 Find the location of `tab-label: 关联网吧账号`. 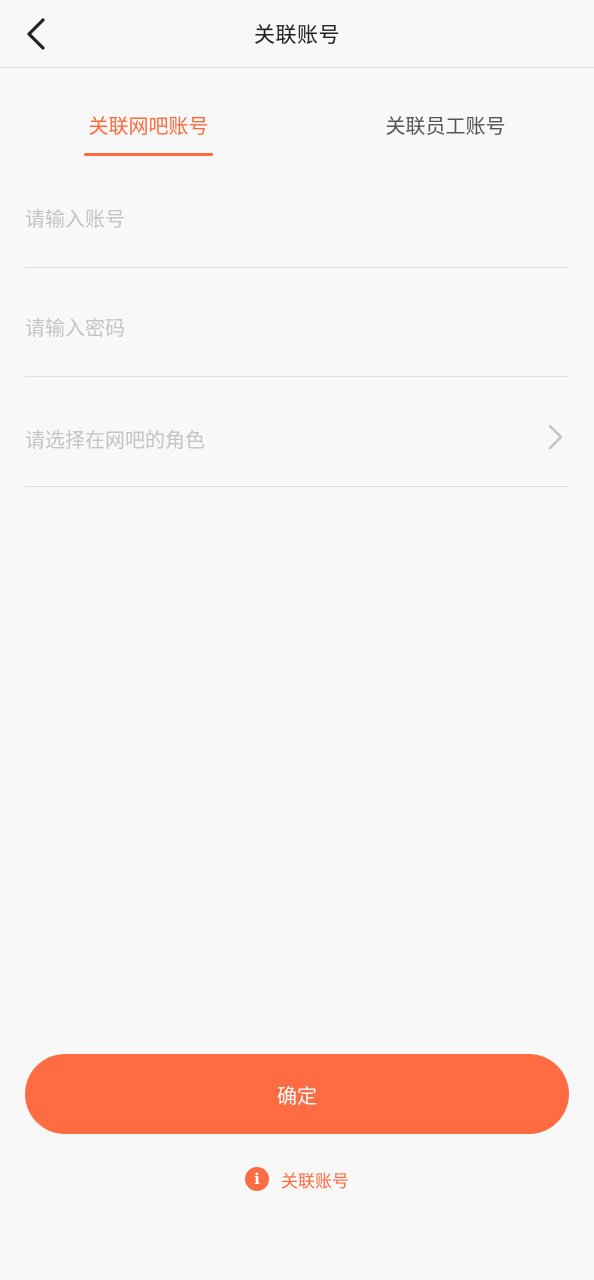

tab-label: 关联网吧账号 is located at coordinates (148, 126).